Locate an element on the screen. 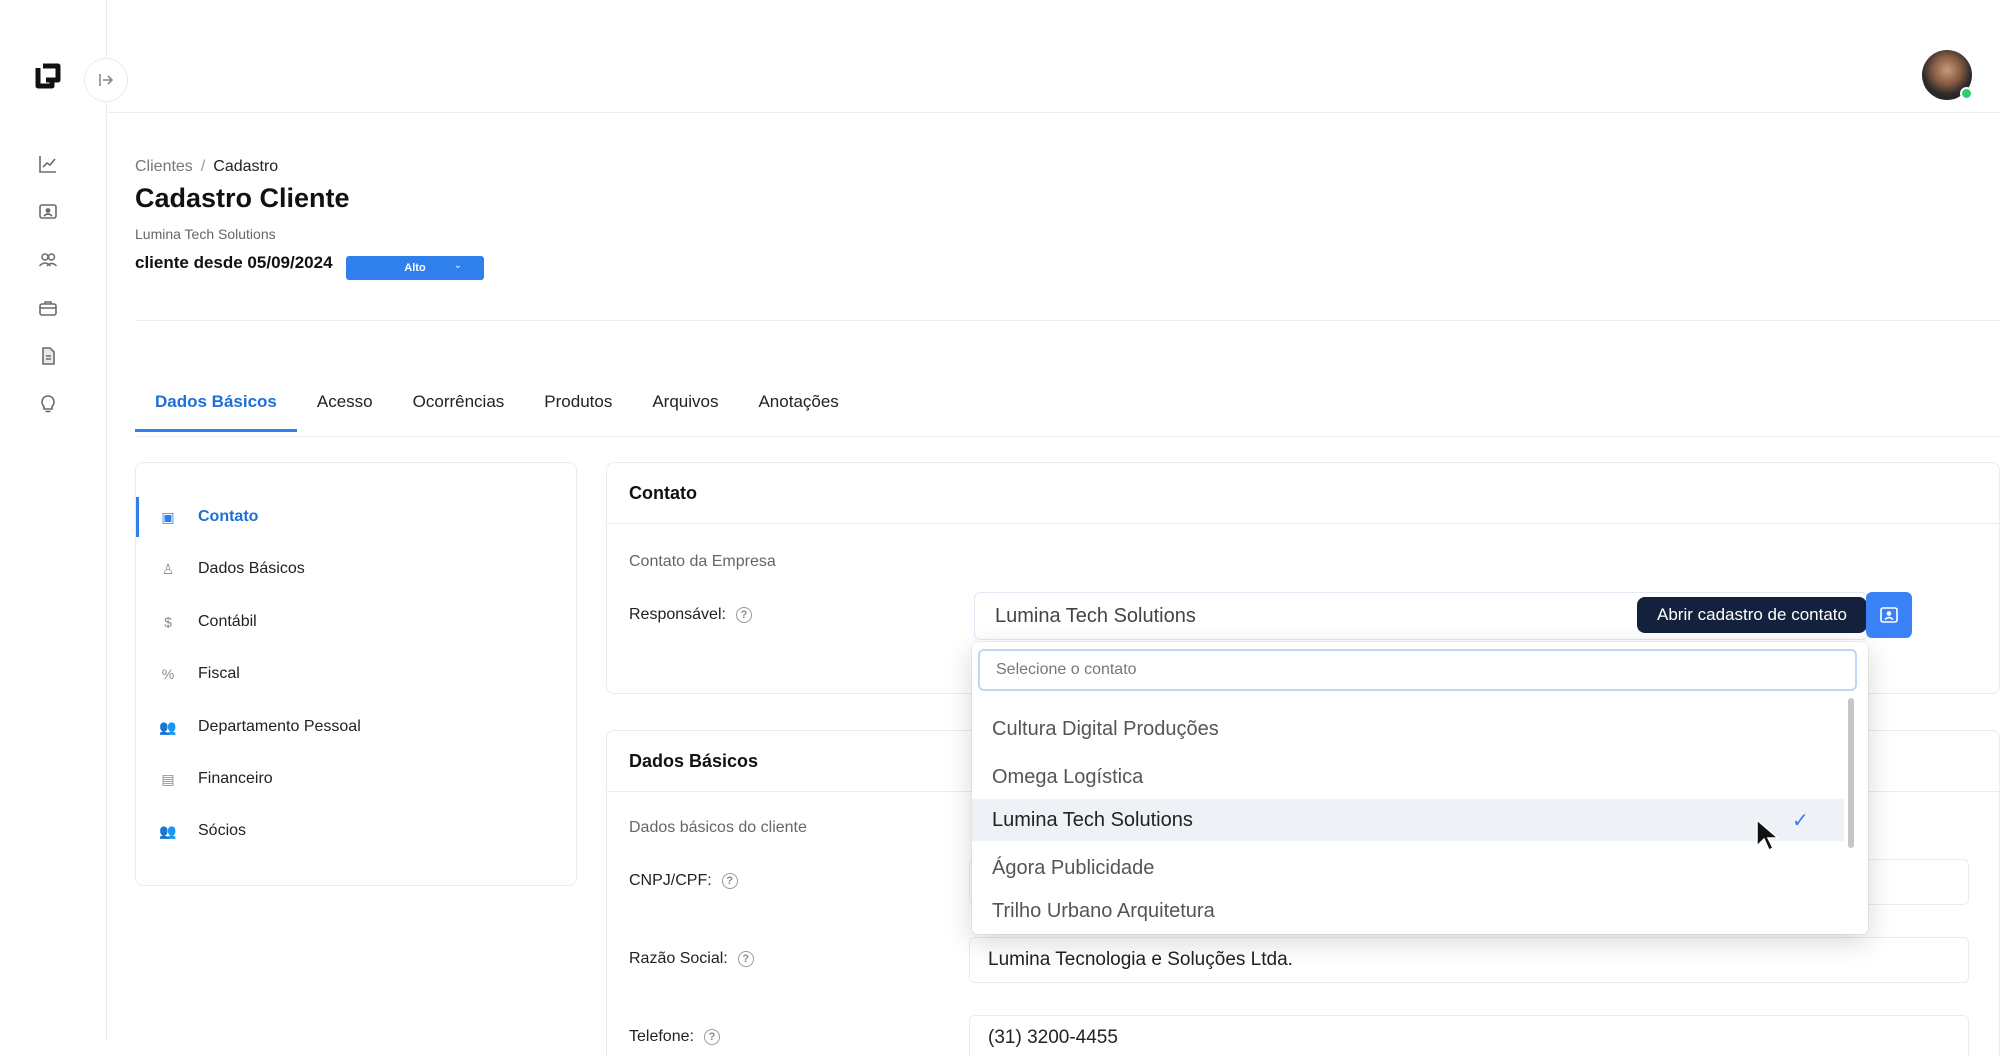 This screenshot has width=2000, height=1056. dados-basicos-subtitle: Dados básicos do cliente is located at coordinates (718, 827).